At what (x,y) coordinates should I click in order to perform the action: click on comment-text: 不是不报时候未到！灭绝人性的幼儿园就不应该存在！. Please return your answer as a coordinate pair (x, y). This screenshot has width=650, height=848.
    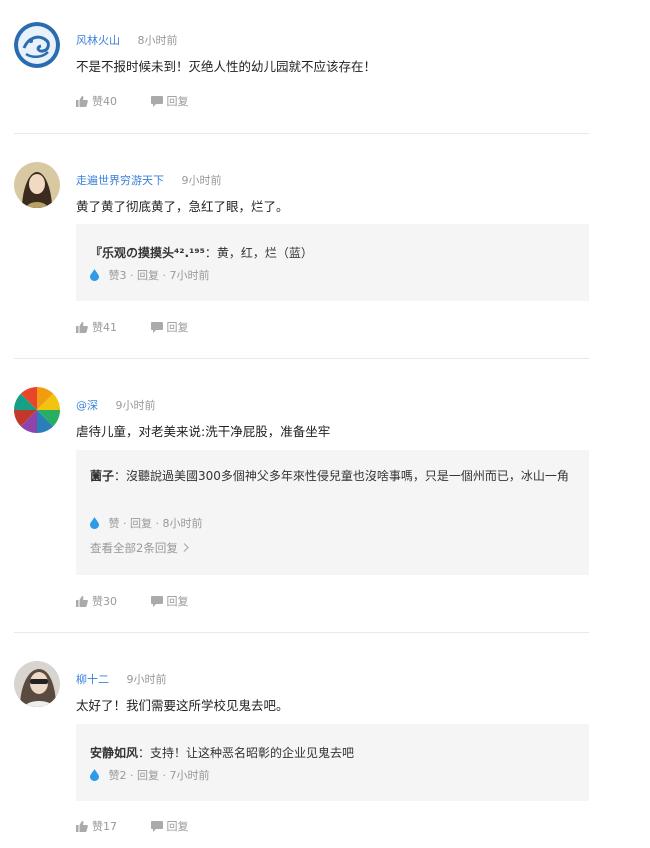
    Looking at the image, I should click on (226, 66).